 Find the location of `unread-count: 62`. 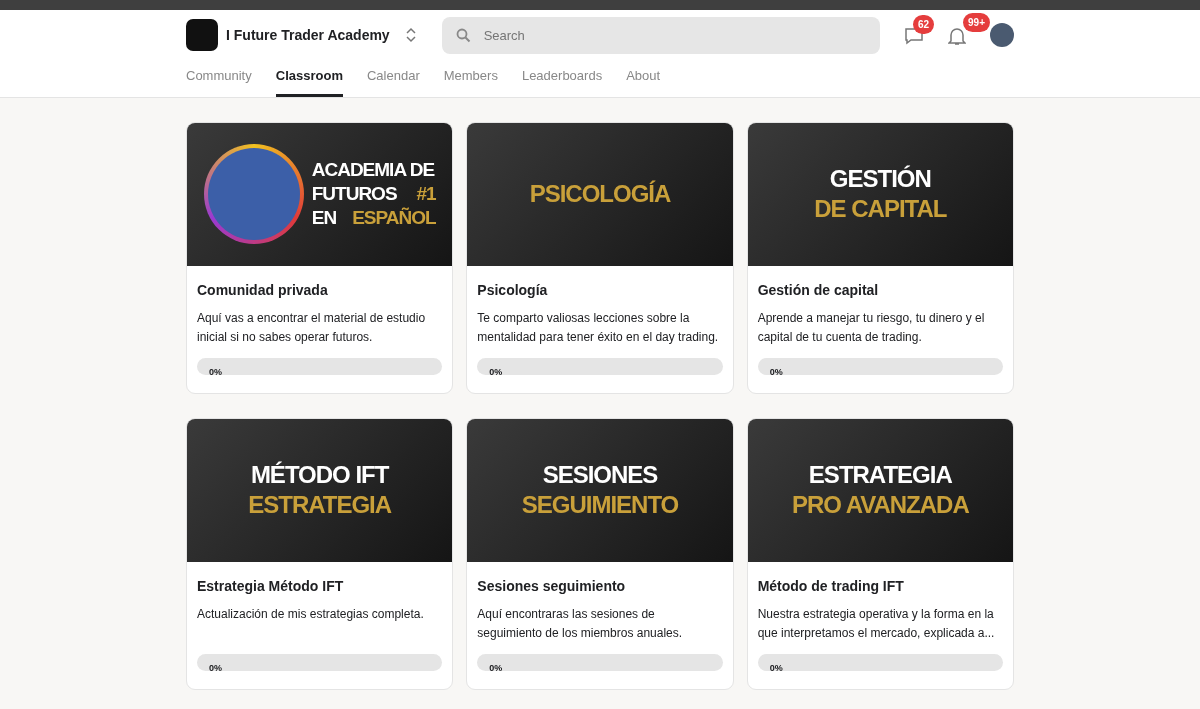

unread-count: 62 is located at coordinates (923, 24).